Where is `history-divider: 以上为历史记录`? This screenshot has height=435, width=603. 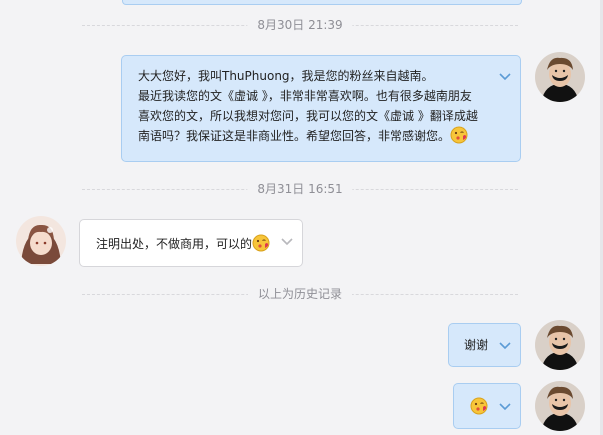 history-divider: 以上为历史记录 is located at coordinates (300, 294).